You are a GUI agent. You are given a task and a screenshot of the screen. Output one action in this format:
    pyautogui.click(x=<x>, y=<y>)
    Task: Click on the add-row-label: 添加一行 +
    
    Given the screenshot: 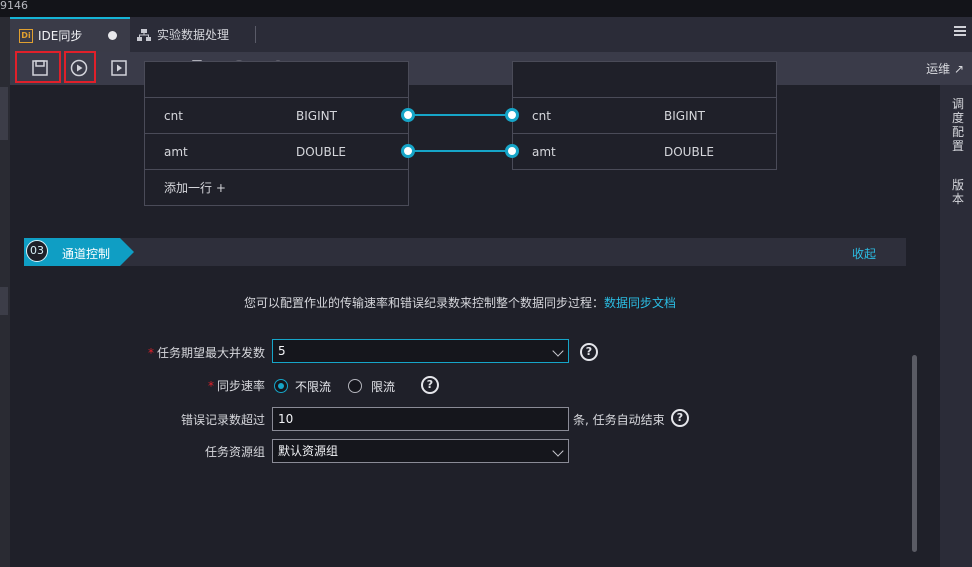 What is the action you would take?
    pyautogui.click(x=195, y=188)
    